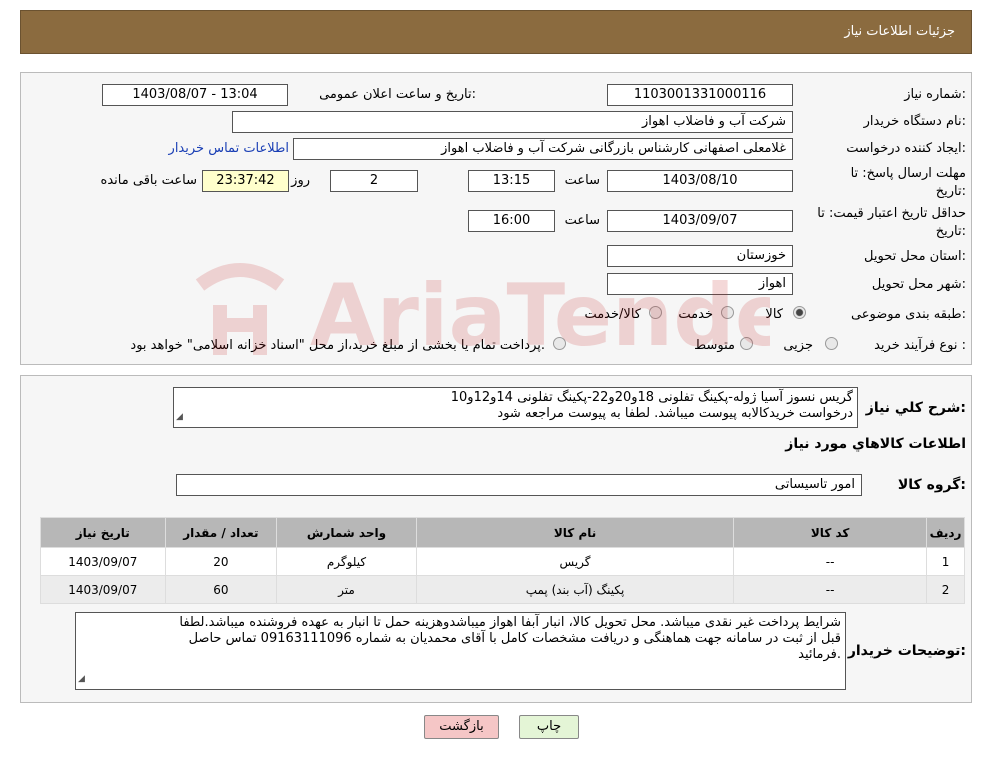 The image size is (985, 759). Describe the element at coordinates (221, 589) in the screenshot. I see `cell-quantity: 60` at that location.